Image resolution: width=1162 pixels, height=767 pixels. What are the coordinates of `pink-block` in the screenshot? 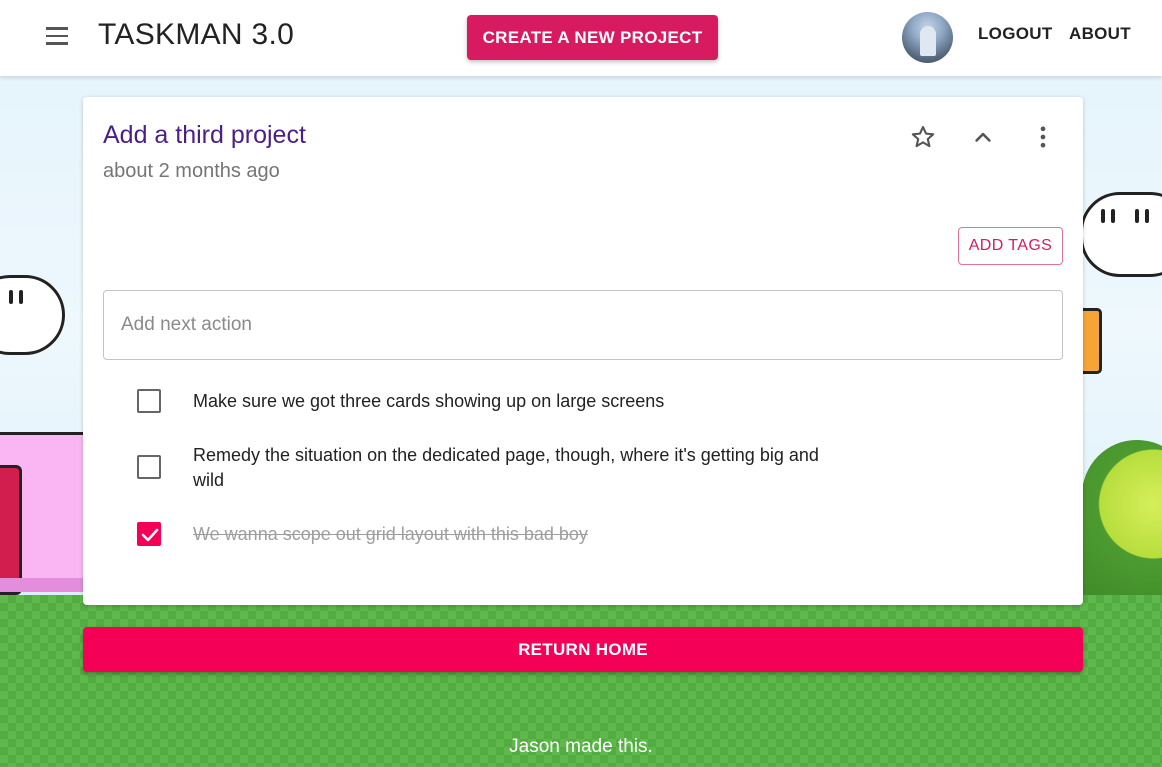 It's located at (45, 513).